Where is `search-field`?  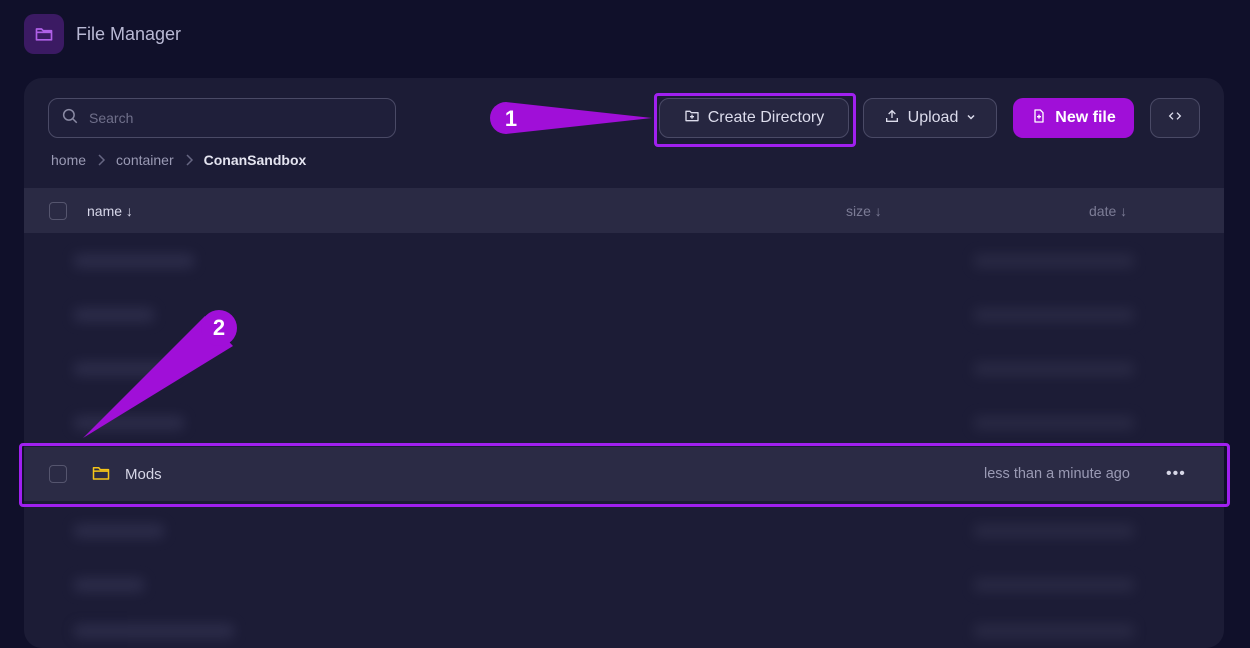 search-field is located at coordinates (222, 118).